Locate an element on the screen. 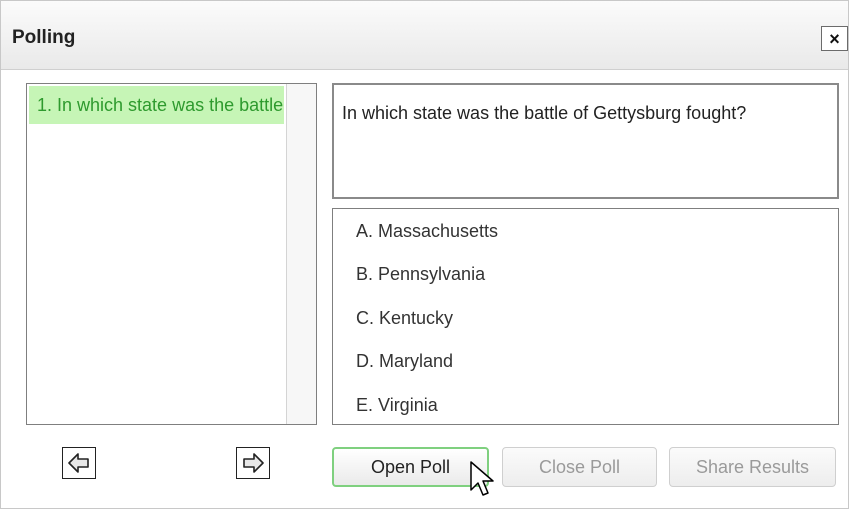 This screenshot has width=849, height=509. close-icon: × is located at coordinates (834, 38).